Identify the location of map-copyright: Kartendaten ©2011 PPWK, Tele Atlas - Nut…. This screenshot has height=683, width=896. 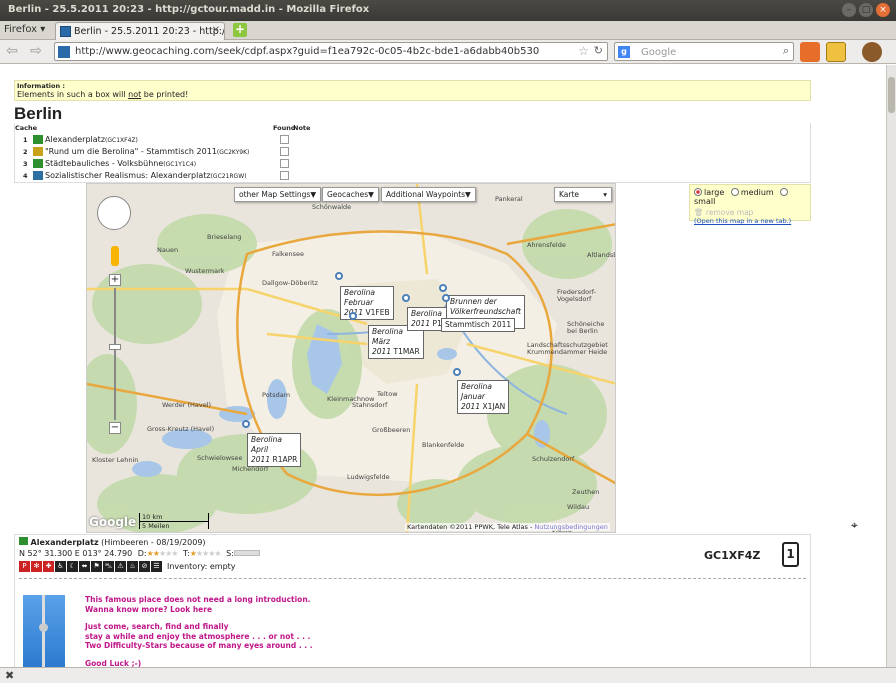
(507, 527).